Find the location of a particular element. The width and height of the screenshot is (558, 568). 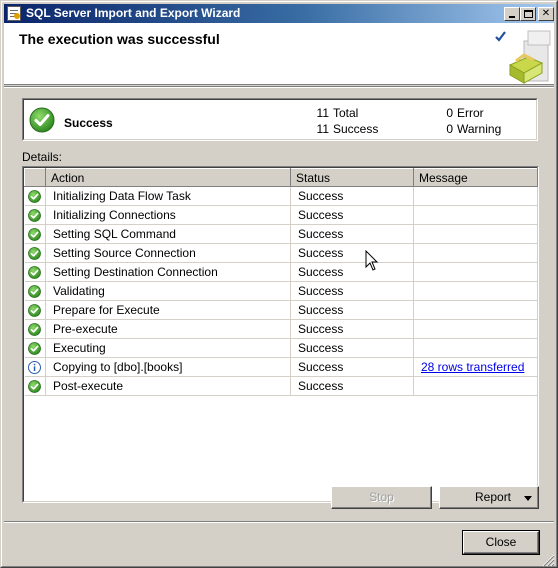

stop-button: Stop is located at coordinates (381, 497).